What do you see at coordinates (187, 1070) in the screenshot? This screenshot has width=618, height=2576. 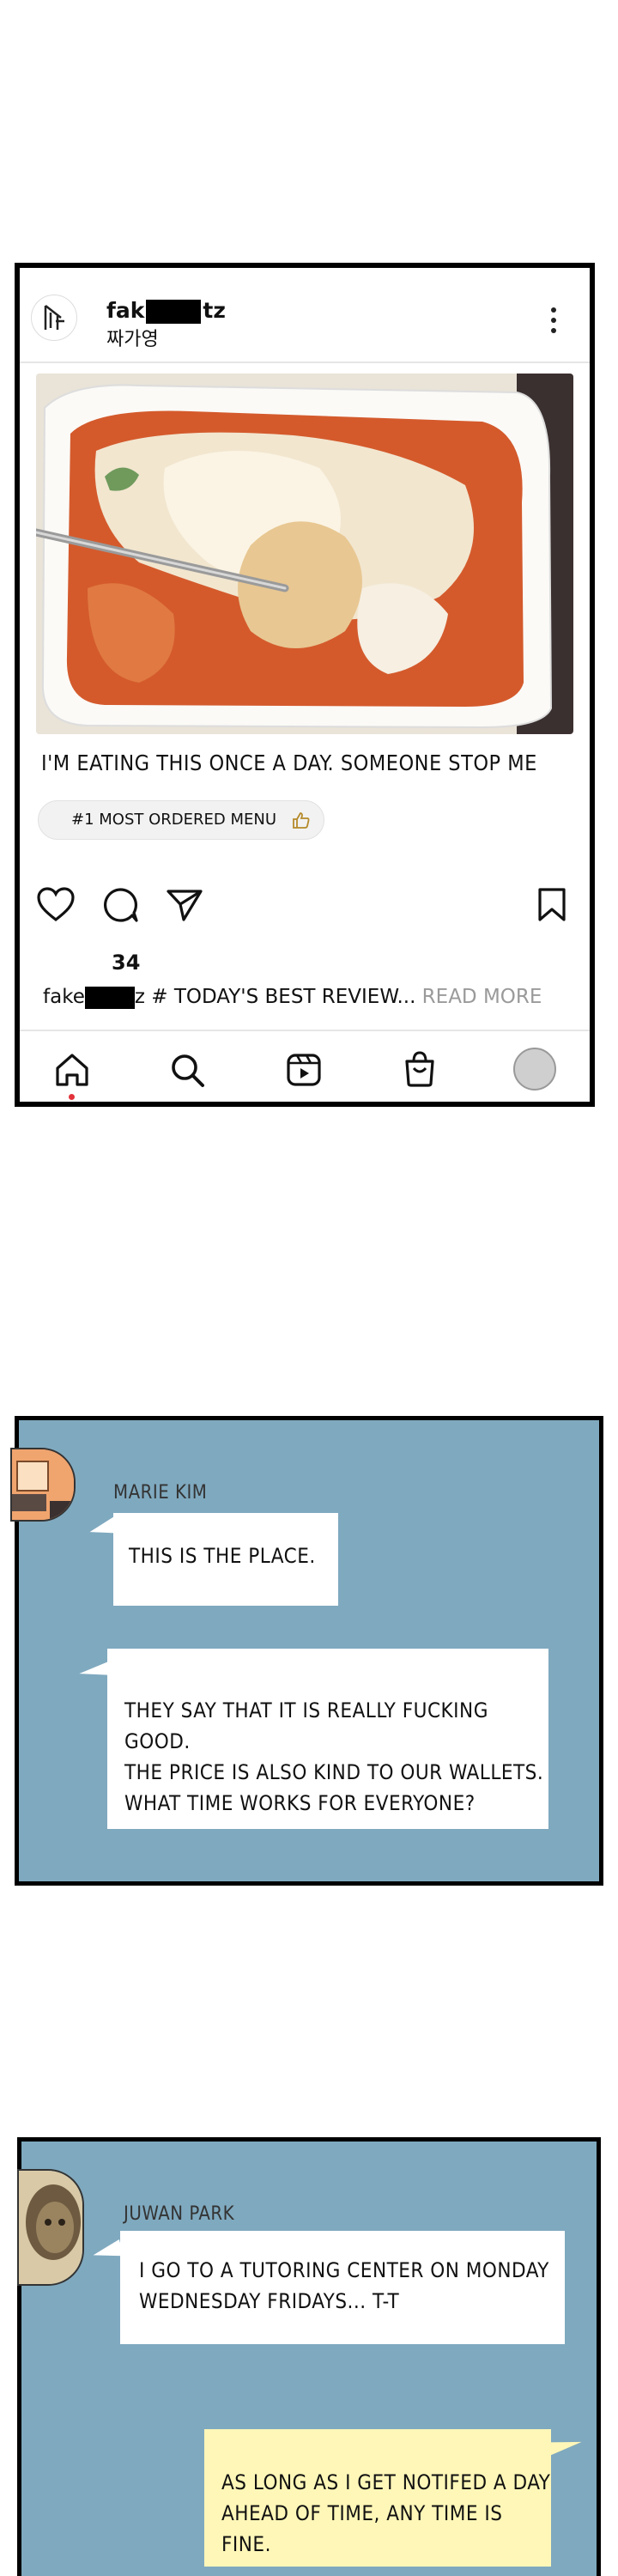 I see `search-icon` at bounding box center [187, 1070].